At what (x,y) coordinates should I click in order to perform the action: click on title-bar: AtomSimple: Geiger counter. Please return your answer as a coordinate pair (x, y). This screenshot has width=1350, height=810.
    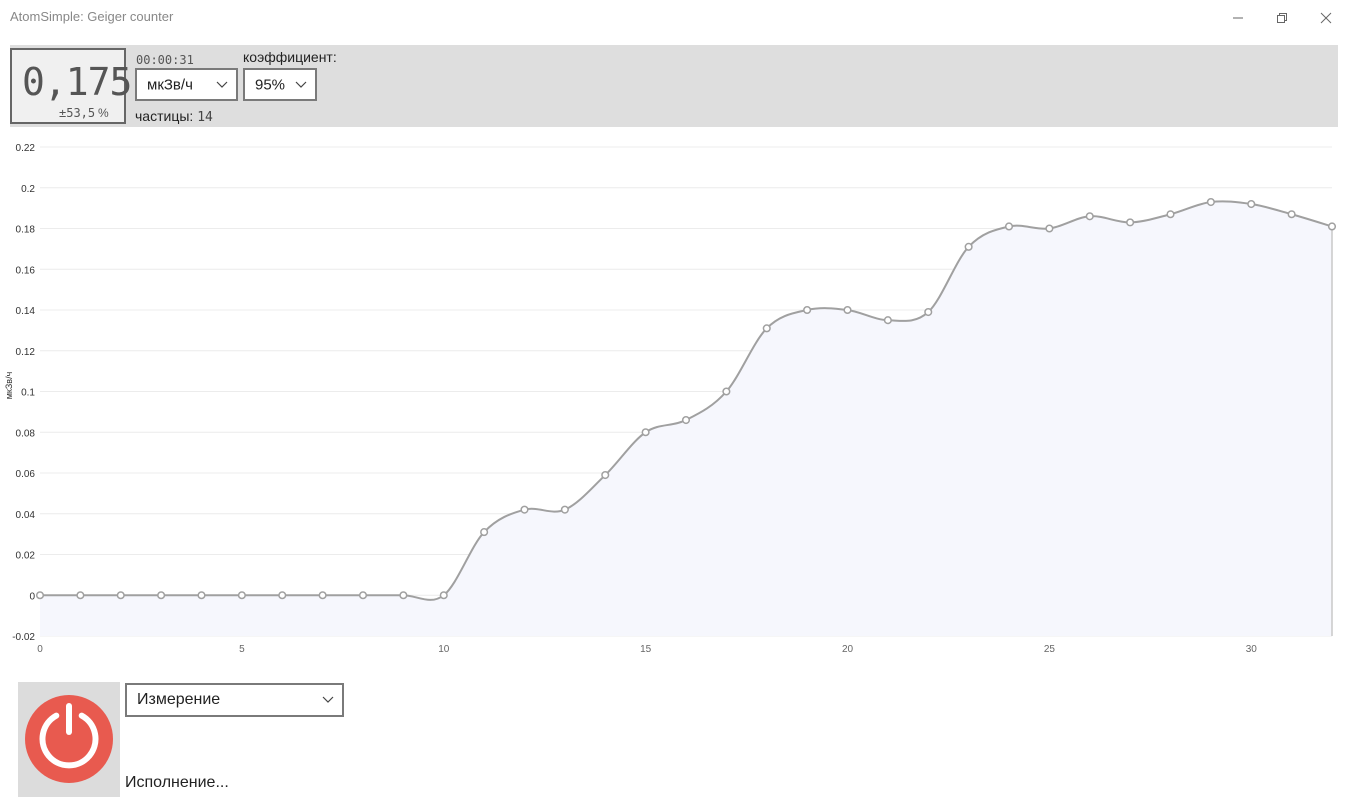
    Looking at the image, I should click on (675, 18).